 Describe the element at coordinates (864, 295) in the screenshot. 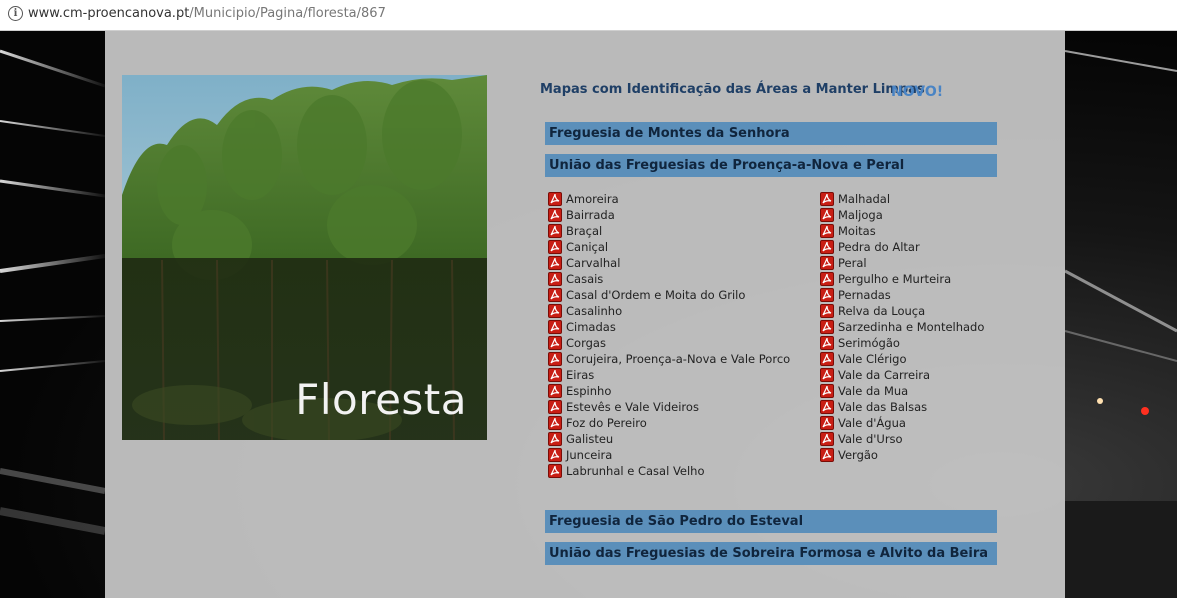

I see `place-label: Pernadas` at that location.